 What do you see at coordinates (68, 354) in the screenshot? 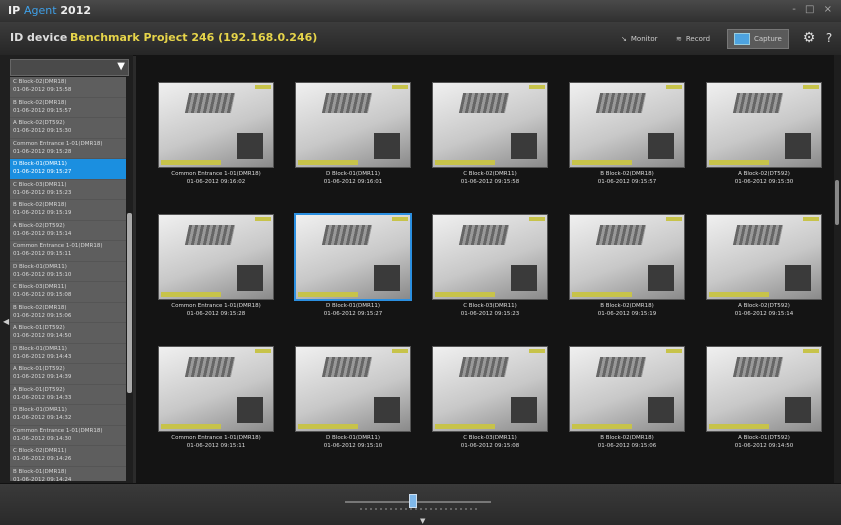
I see `list-item: D Block-01(DMR11) 01-06-2012 09:14:43` at bounding box center [68, 354].